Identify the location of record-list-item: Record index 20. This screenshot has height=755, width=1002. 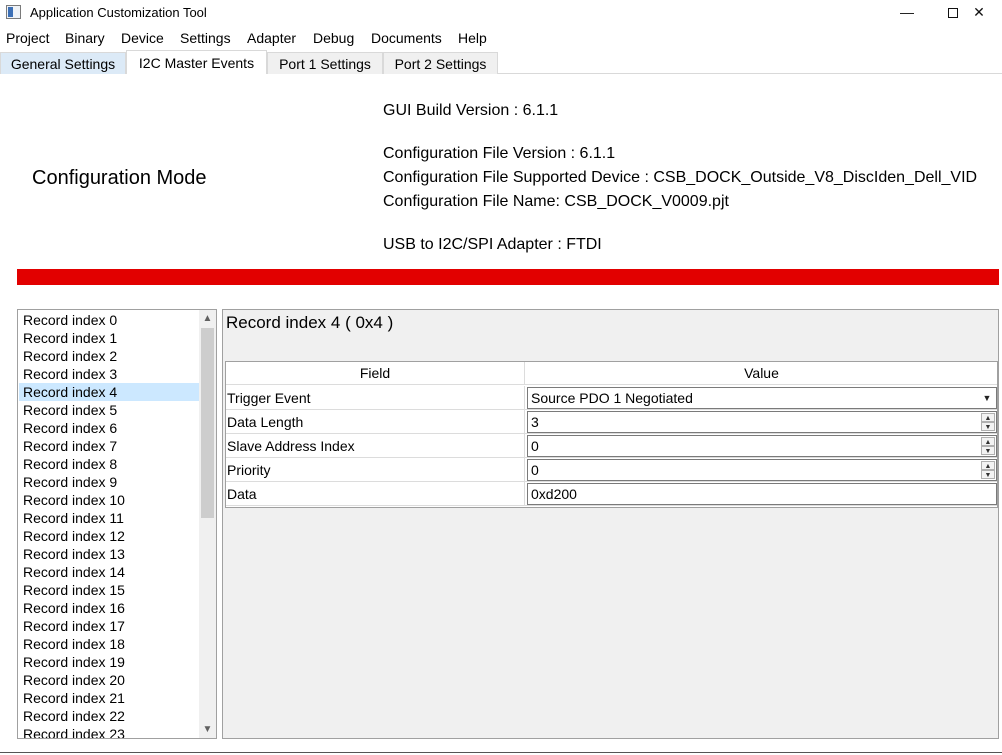
(109, 680).